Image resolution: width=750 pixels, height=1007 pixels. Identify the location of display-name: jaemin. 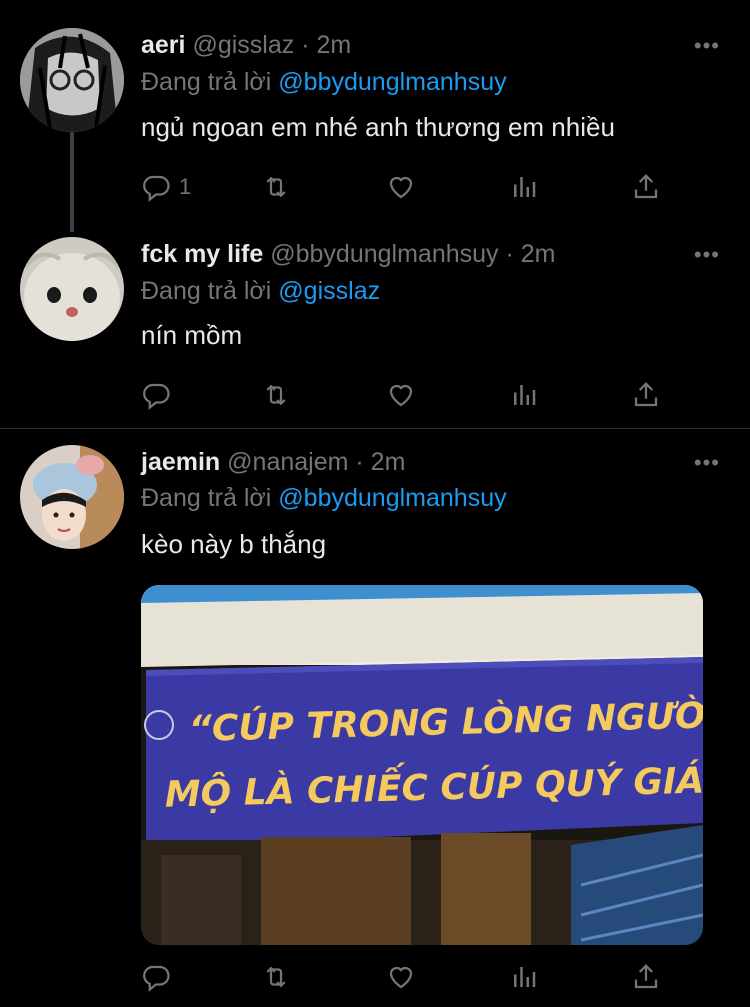
(180, 462).